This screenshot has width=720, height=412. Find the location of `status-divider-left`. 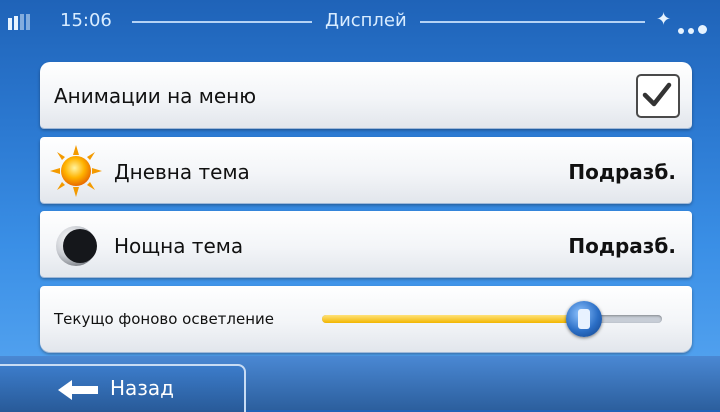

status-divider-left is located at coordinates (222, 22).